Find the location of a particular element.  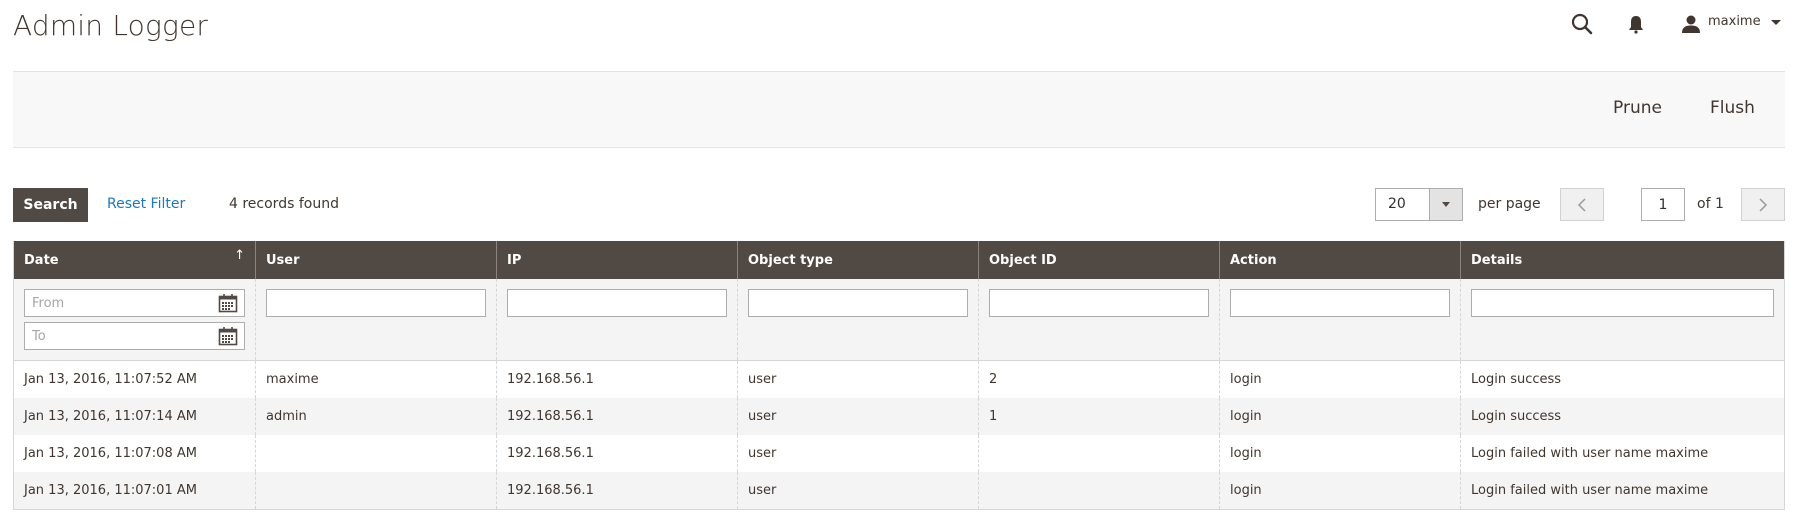

column-header-label: IP is located at coordinates (514, 260).